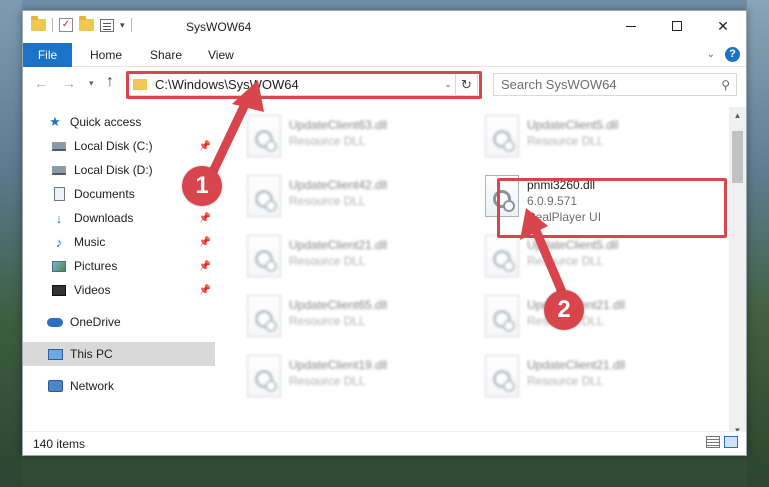 This screenshot has width=769, height=487. I want to click on sidebar-item-onedrive: OneDrive, so click(119, 322).